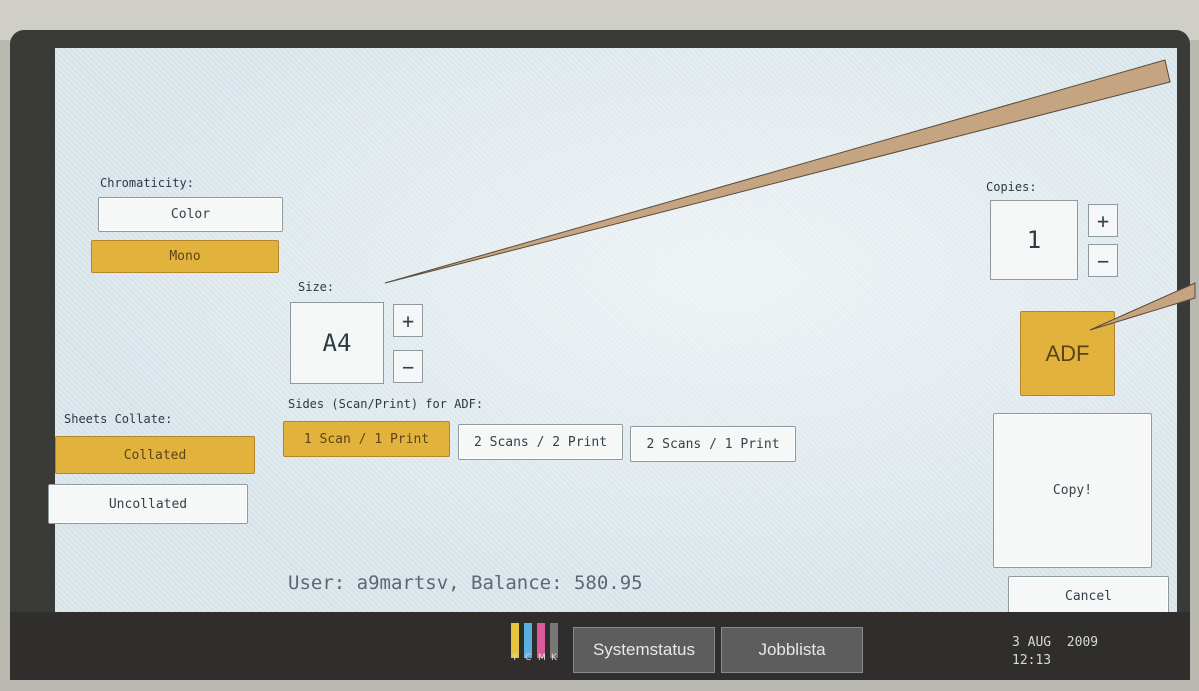 The image size is (1199, 691). What do you see at coordinates (528, 658) in the screenshot?
I see `ink-c-label: C` at bounding box center [528, 658].